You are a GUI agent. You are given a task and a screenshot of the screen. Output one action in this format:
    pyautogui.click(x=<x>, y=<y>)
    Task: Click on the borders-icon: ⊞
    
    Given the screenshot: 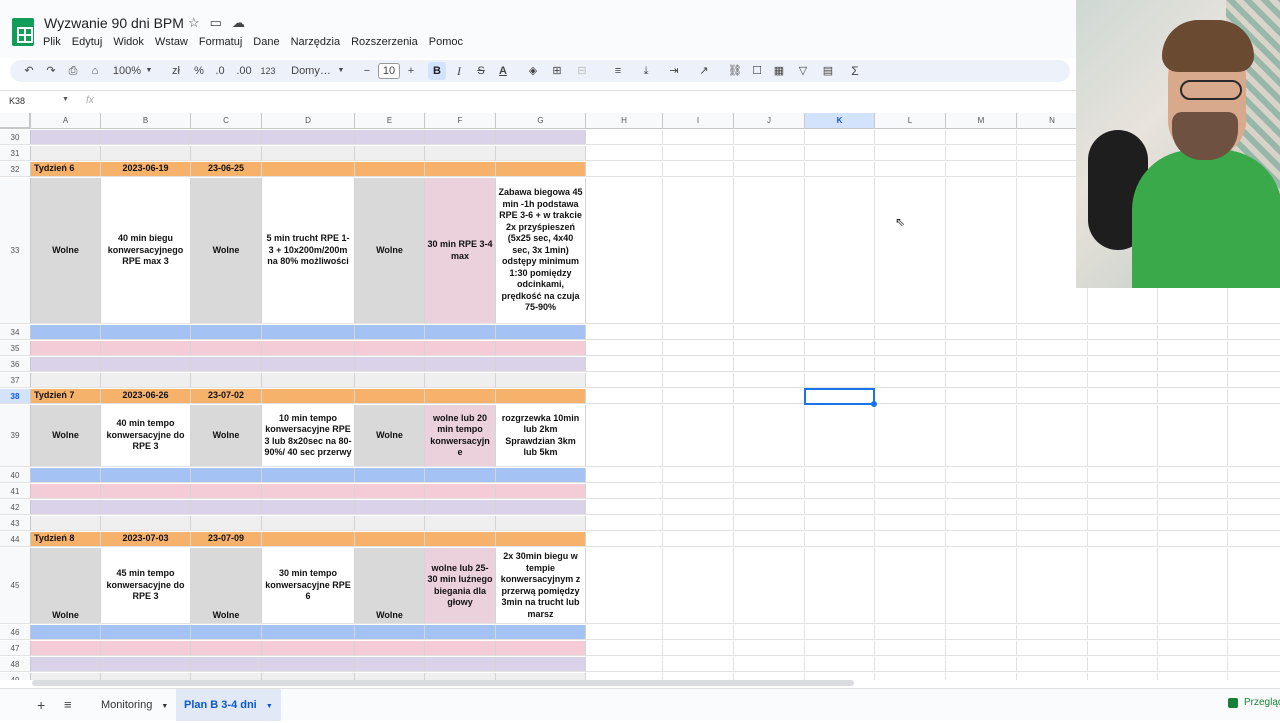 What is the action you would take?
    pyautogui.click(x=557, y=71)
    